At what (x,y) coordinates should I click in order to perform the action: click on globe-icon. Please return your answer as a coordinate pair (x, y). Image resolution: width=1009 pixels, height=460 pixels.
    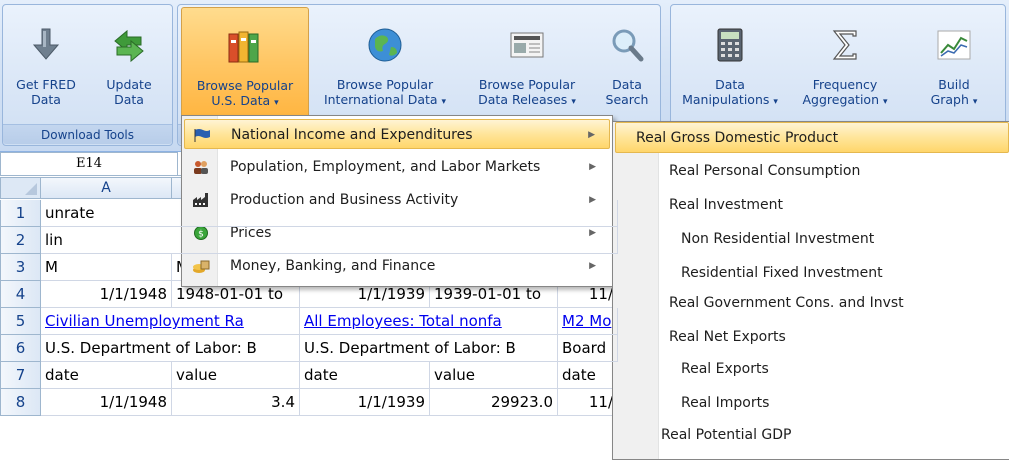
    Looking at the image, I should click on (385, 45).